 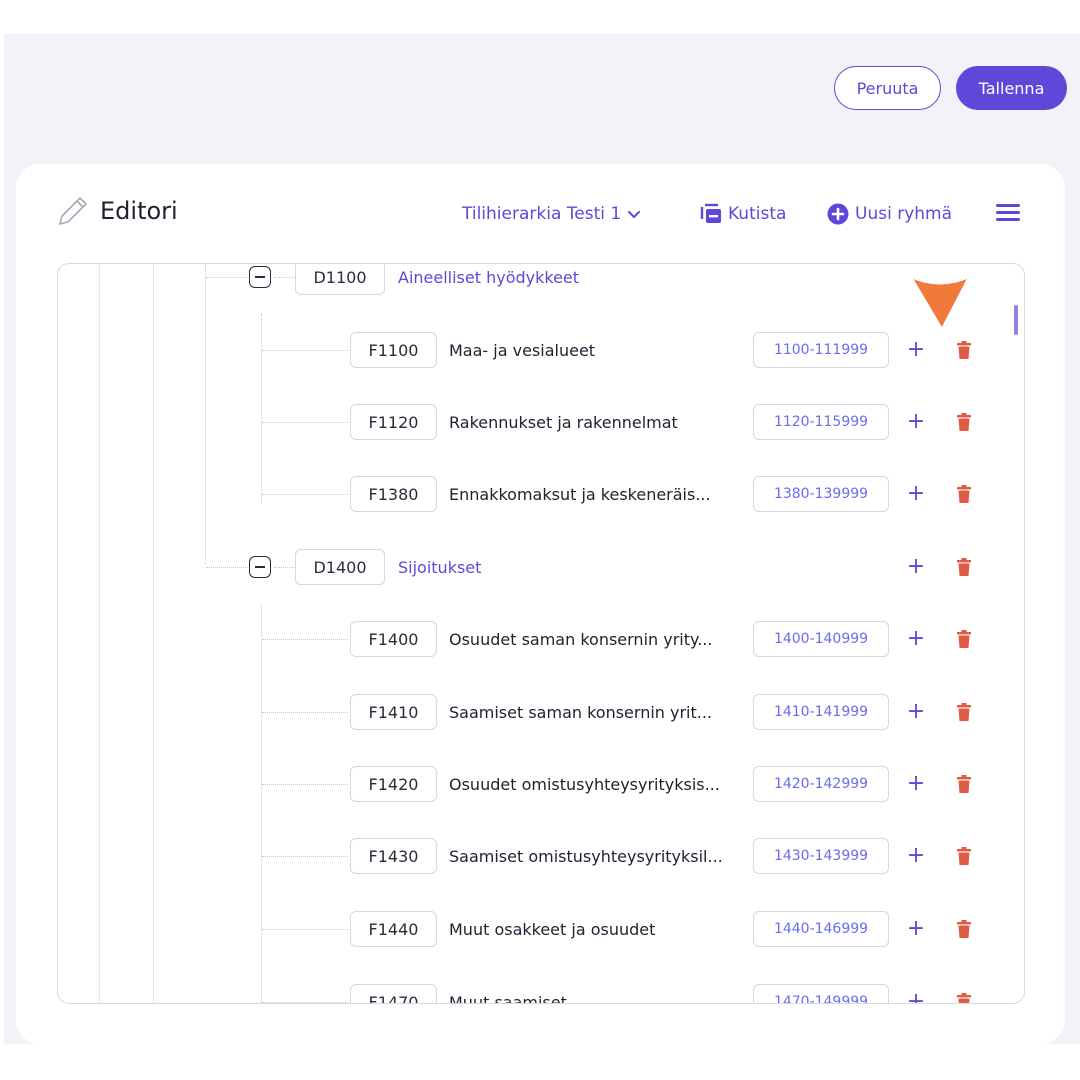 I want to click on chevron-down-icon, so click(x=634, y=215).